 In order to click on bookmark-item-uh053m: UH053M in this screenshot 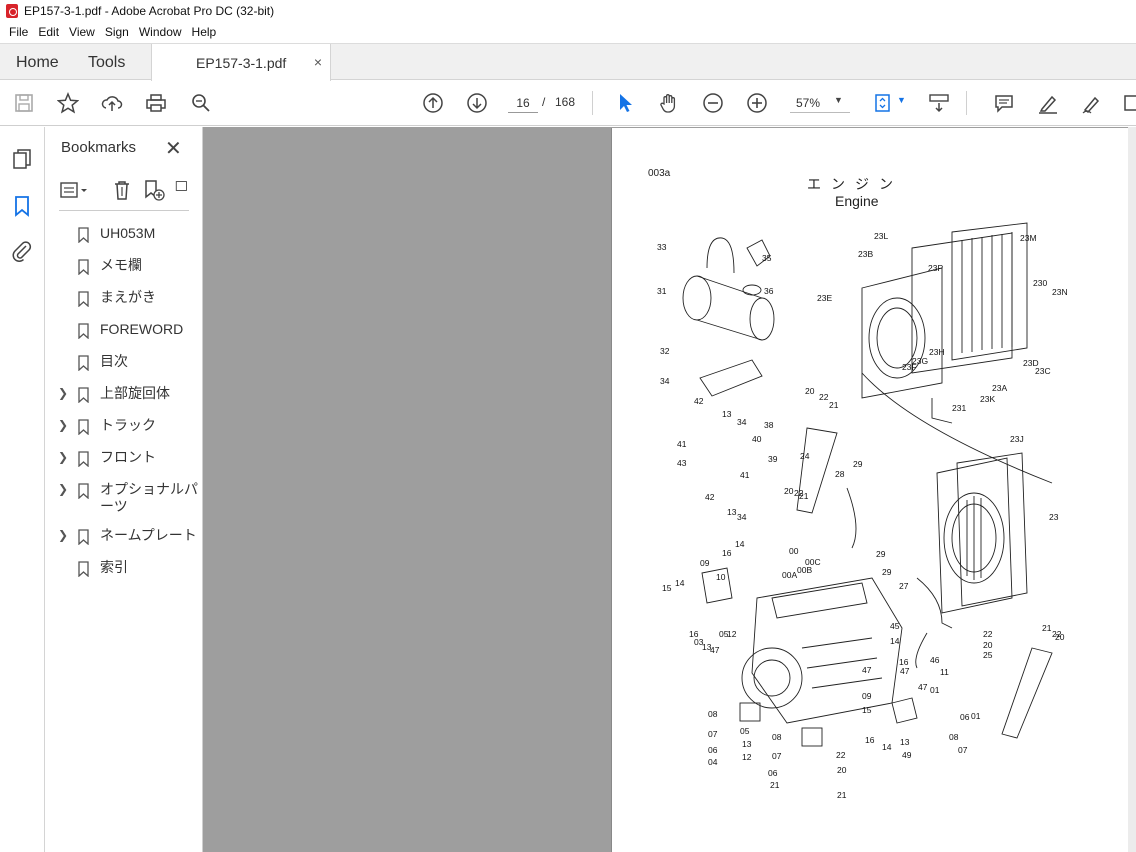, I will do `click(124, 235)`.